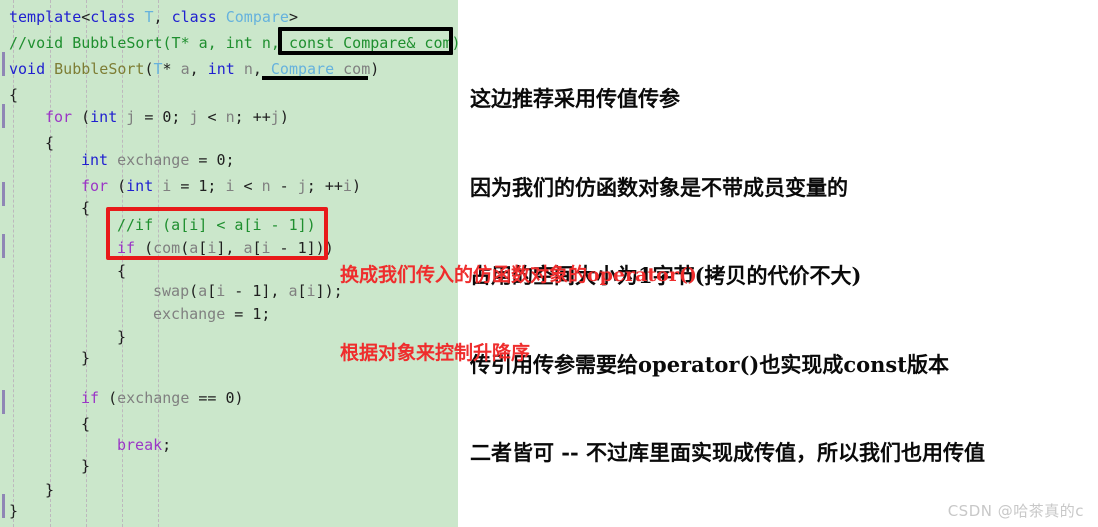 This screenshot has width=1098, height=527. I want to click on code-line-text: break;, so click(144, 445).